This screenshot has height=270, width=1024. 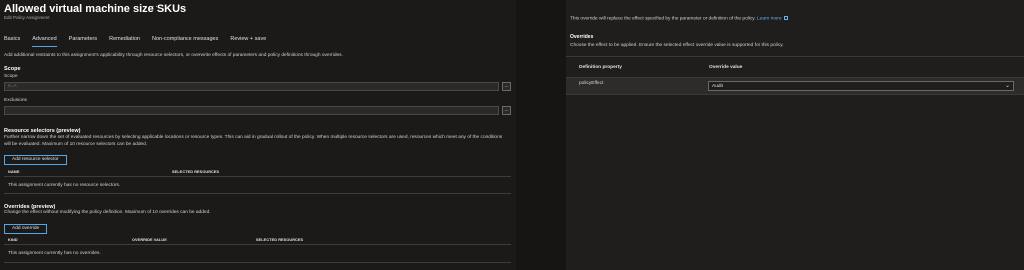 I want to click on override-grid-row: policyEffect Audit ⌄, so click(x=795, y=86).